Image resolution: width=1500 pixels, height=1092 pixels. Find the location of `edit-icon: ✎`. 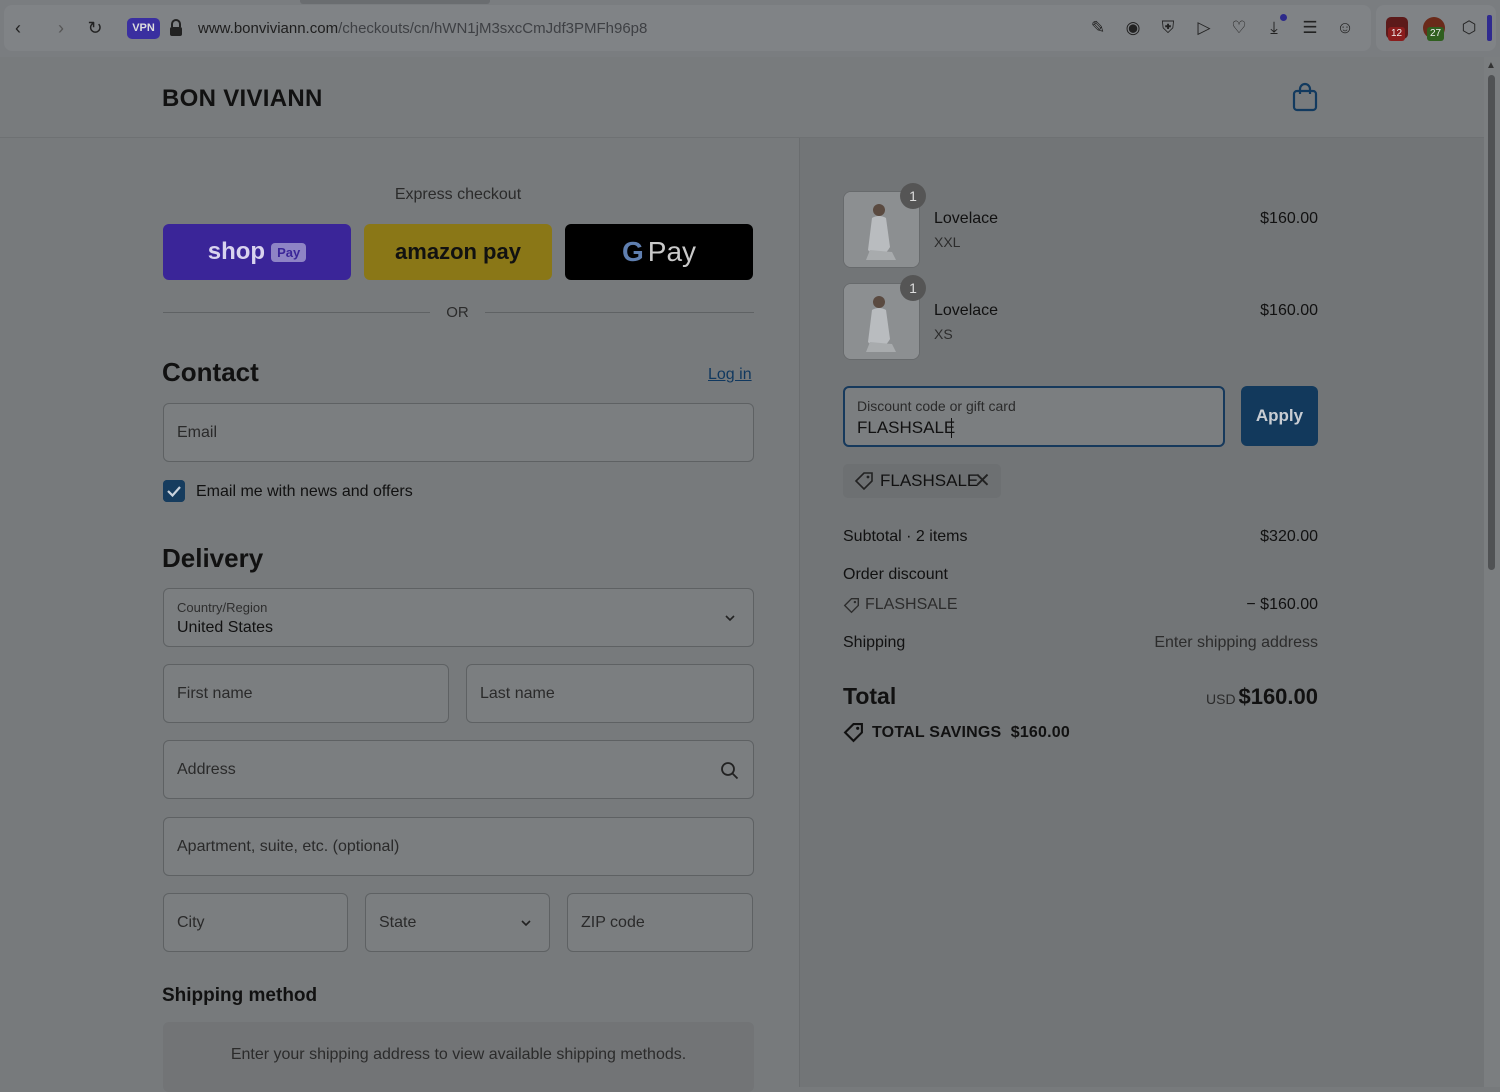

edit-icon: ✎ is located at coordinates (1098, 28).